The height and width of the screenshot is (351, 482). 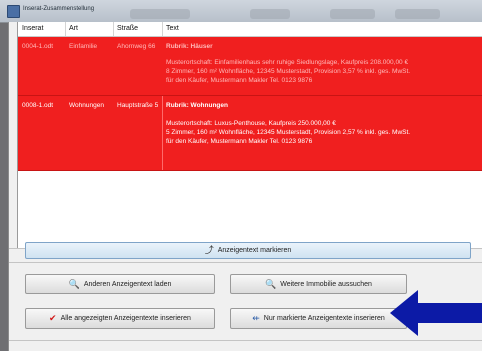 What do you see at coordinates (13, 11) in the screenshot?
I see `app-icon` at bounding box center [13, 11].